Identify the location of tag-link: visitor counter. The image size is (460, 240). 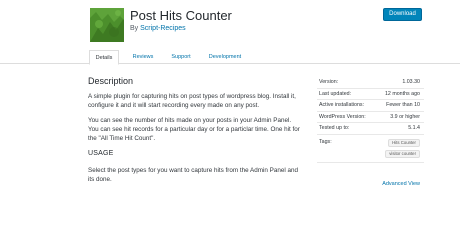
(402, 153).